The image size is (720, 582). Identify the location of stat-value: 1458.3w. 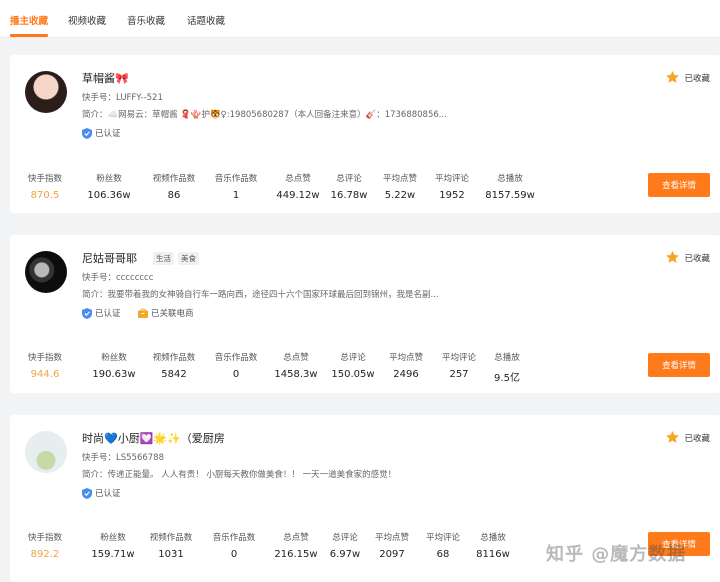
(296, 374).